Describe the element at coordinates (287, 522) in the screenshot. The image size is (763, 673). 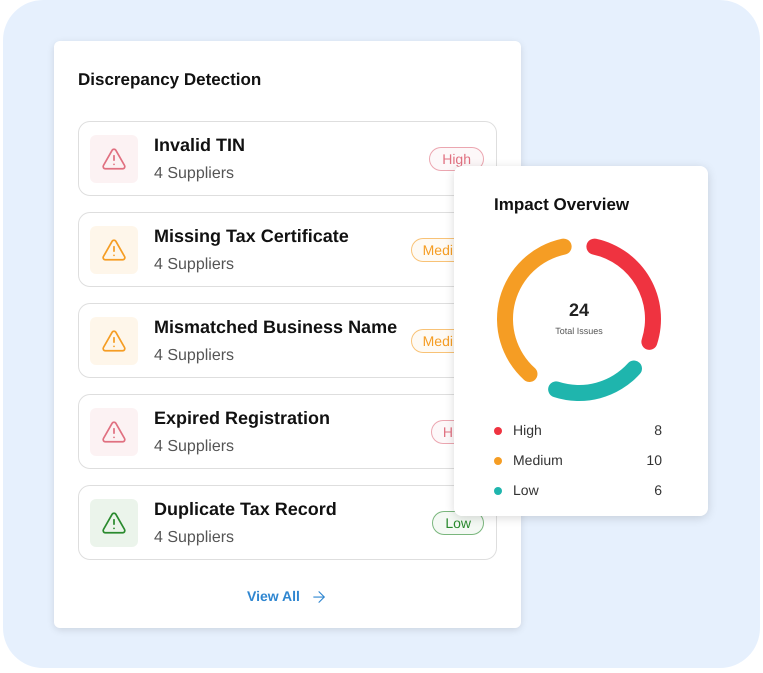
I see `issue-card: Duplicate Tax Record 4 Suppliers Low` at that location.